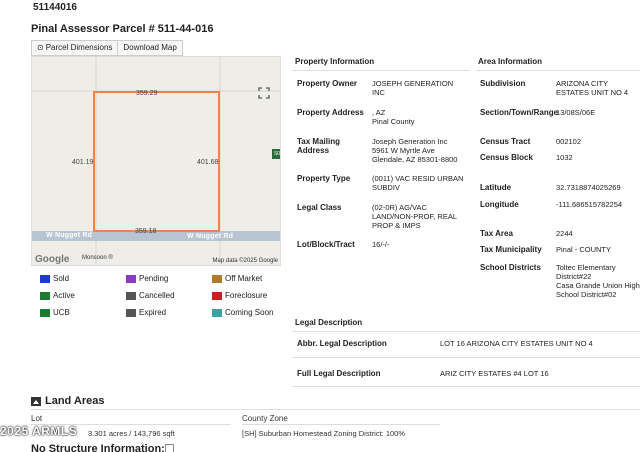 This screenshot has height=452, width=640. Describe the element at coordinates (505, 141) in the screenshot. I see `census-tract-label: Census Tract` at that location.